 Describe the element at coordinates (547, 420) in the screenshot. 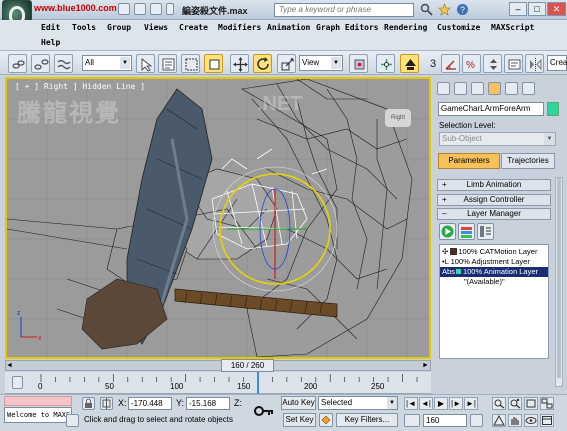

I see `maximize-viewport-icon` at that location.